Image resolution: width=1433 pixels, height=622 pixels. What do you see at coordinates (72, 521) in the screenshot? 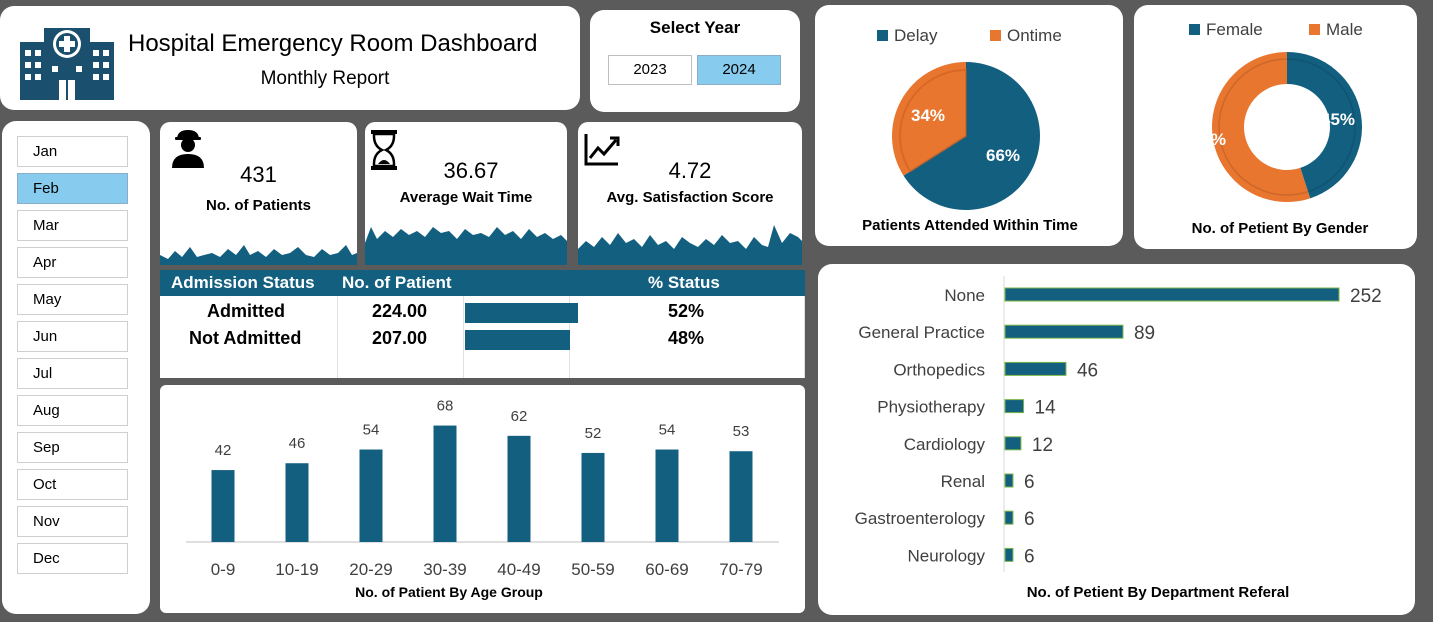
I see `month-button-nov: Nov` at bounding box center [72, 521].